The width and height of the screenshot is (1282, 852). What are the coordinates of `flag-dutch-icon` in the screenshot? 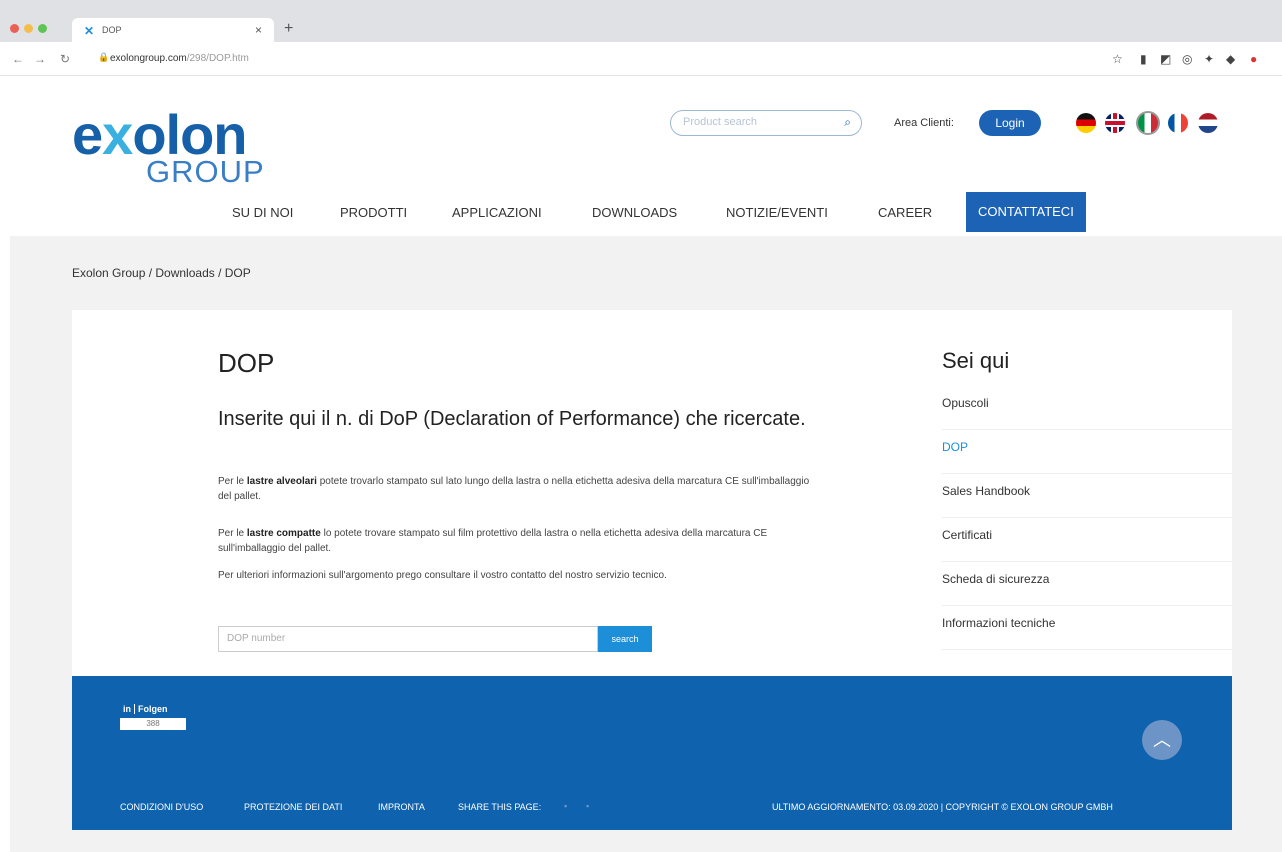 It's located at (1208, 123).